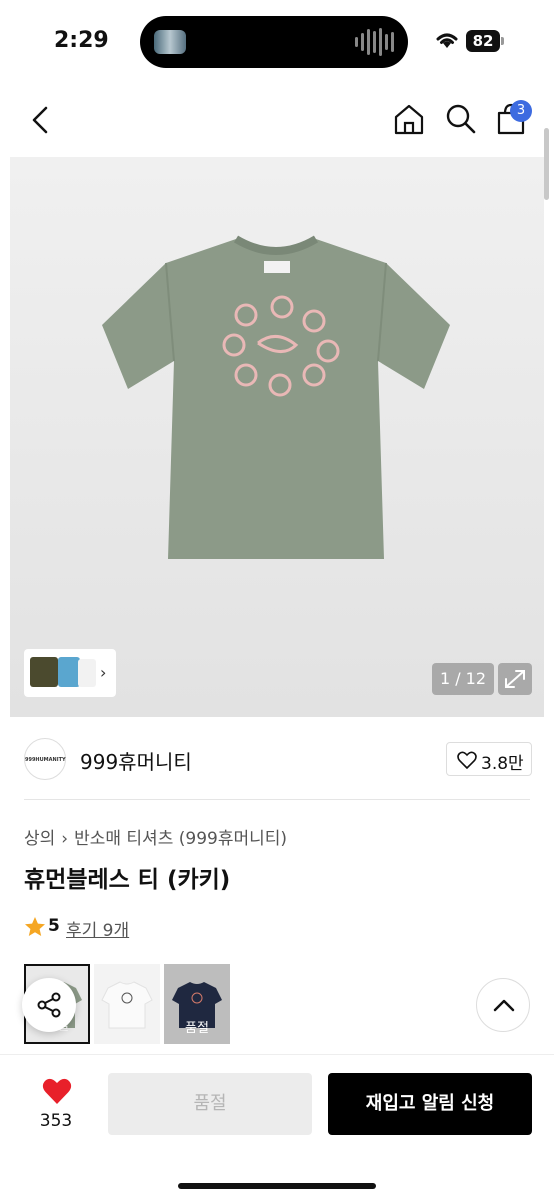 This screenshot has width=554, height=1200. Describe the element at coordinates (430, 1104) in the screenshot. I see `restock-alert-button: 재입고 알림 신청` at that location.